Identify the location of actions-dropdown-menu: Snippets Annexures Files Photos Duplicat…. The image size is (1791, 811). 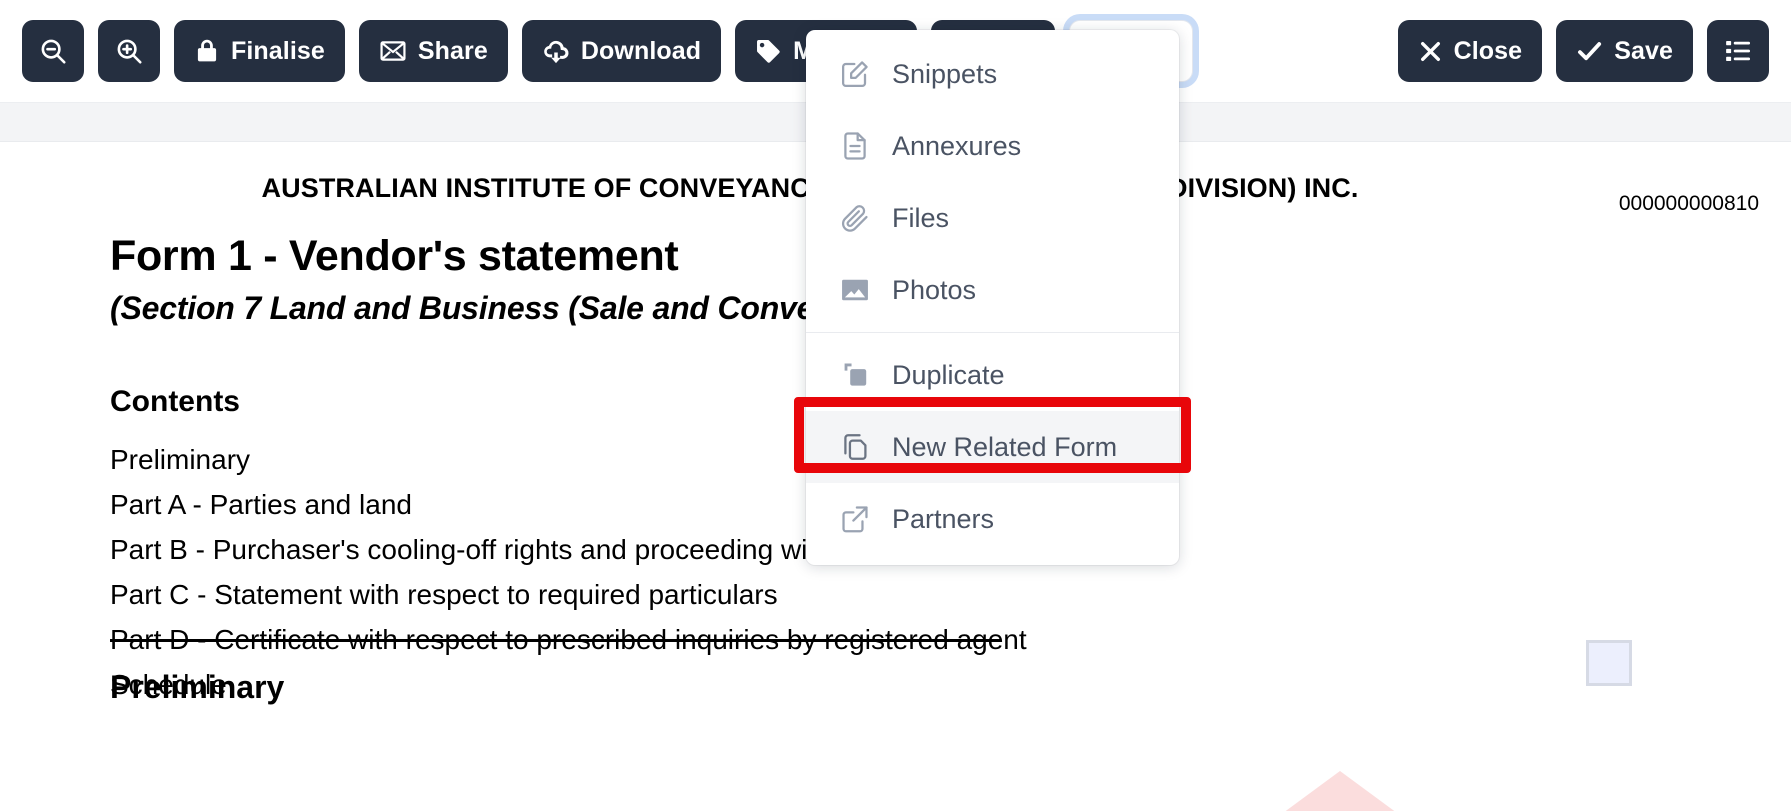
(992, 297).